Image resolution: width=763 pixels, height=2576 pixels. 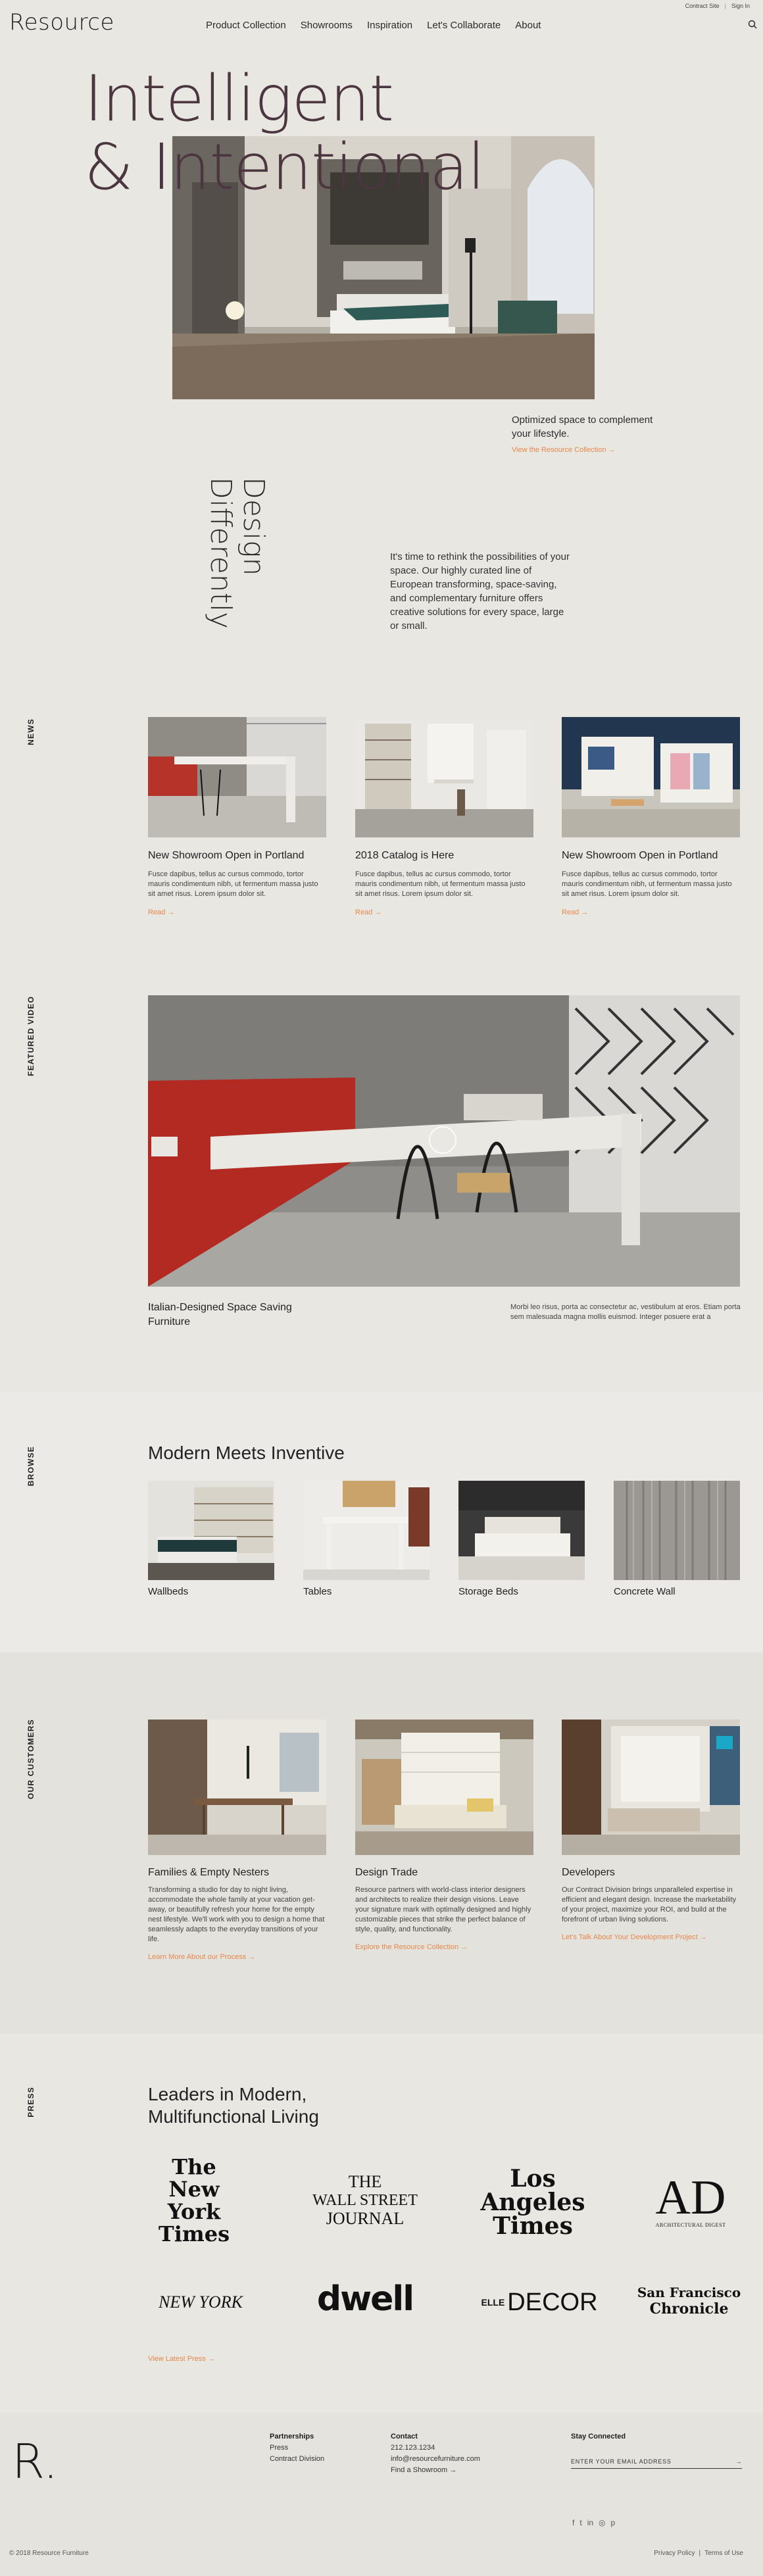 I want to click on contract-site-link: Contract Site, so click(x=702, y=6).